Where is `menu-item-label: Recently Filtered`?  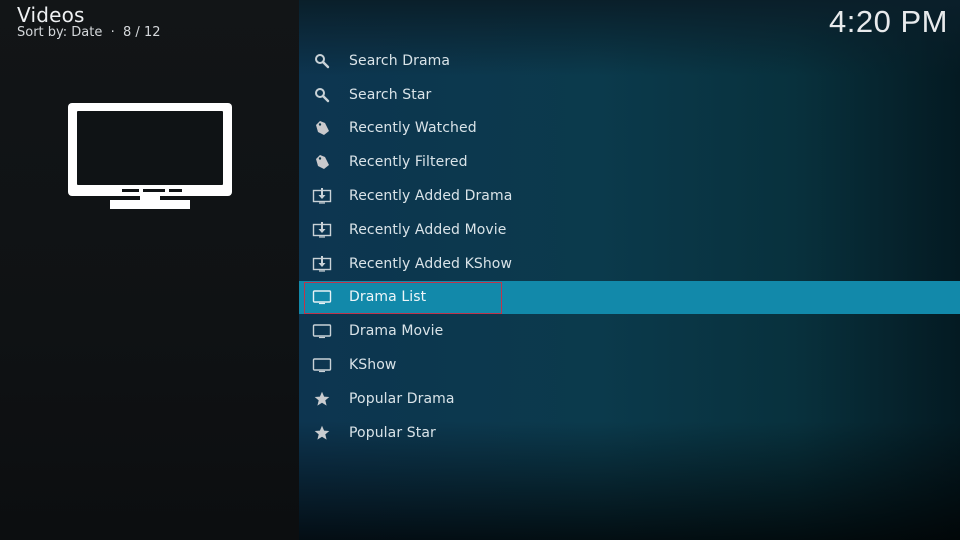 menu-item-label: Recently Filtered is located at coordinates (408, 162).